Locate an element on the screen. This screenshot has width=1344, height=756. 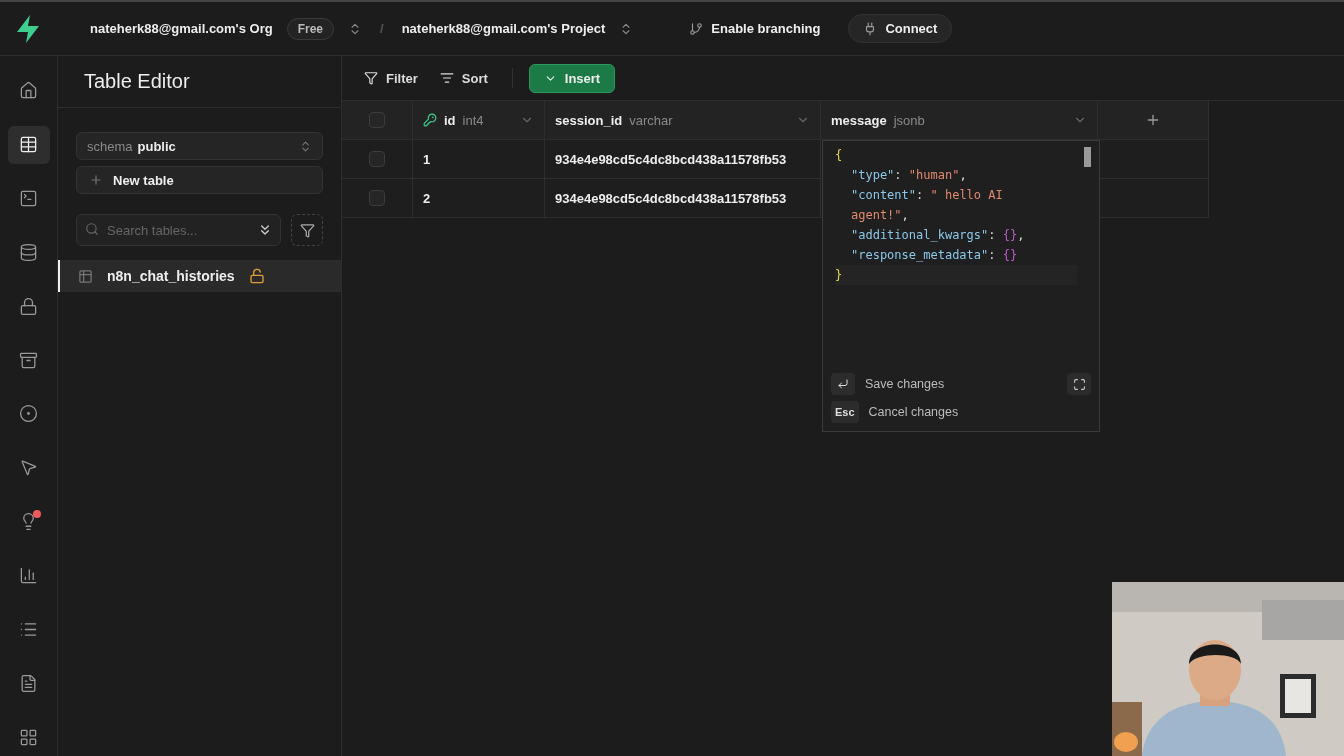
esc-key: Esc is located at coordinates (845, 412).